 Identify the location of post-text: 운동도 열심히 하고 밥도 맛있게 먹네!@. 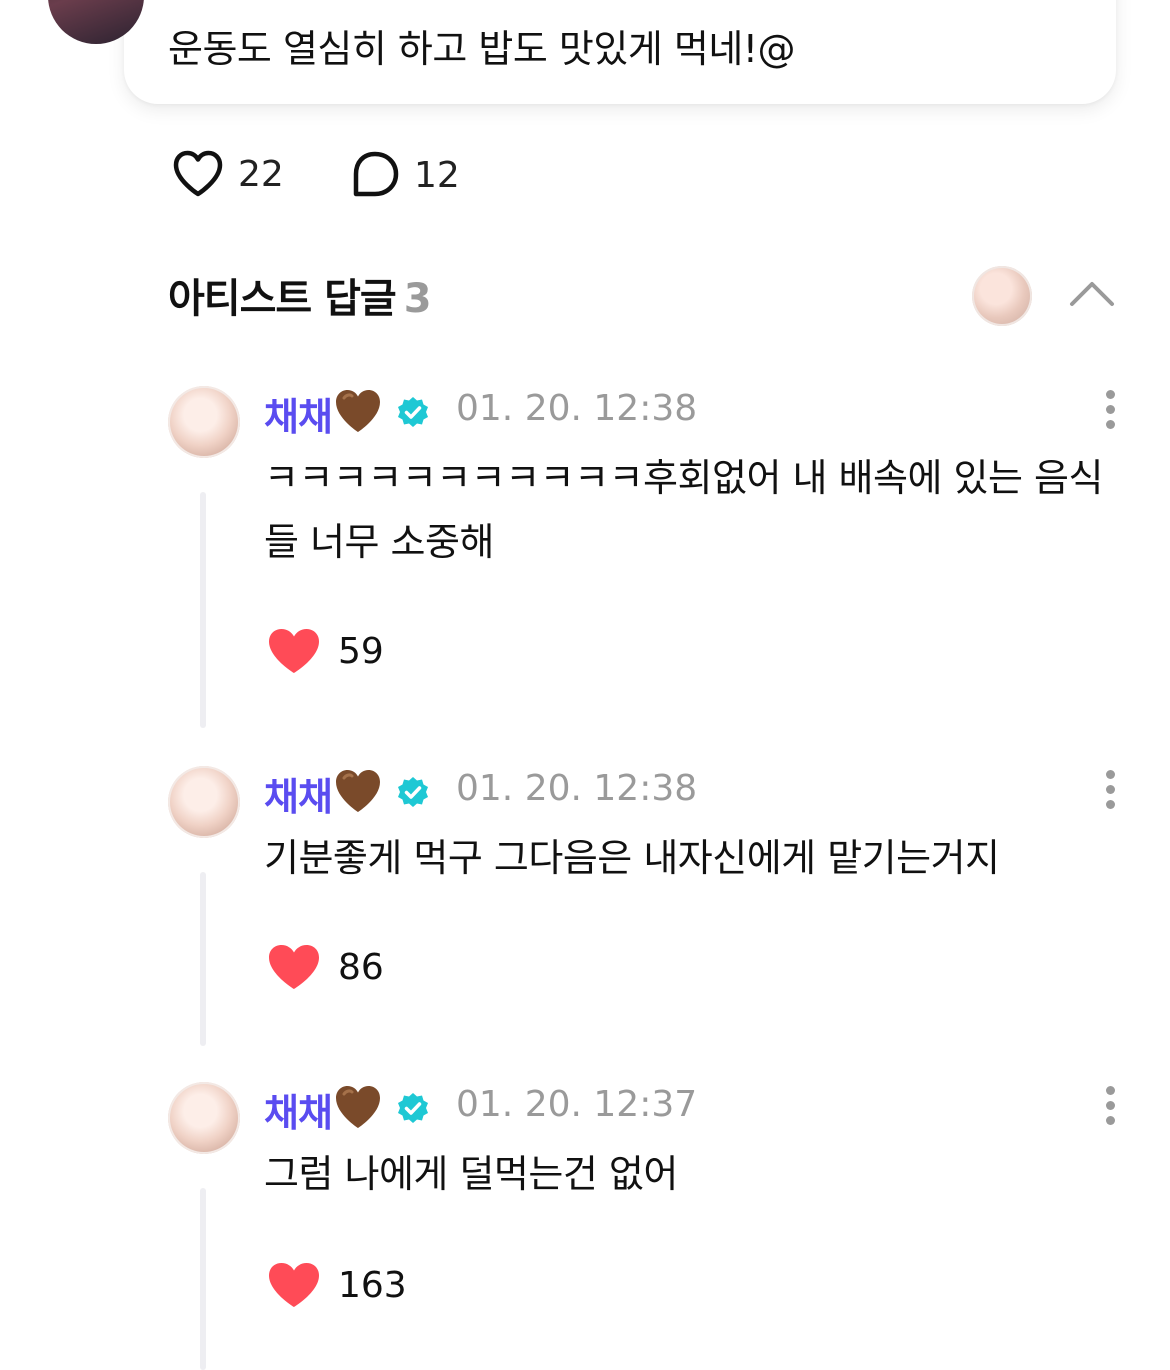
(482, 49).